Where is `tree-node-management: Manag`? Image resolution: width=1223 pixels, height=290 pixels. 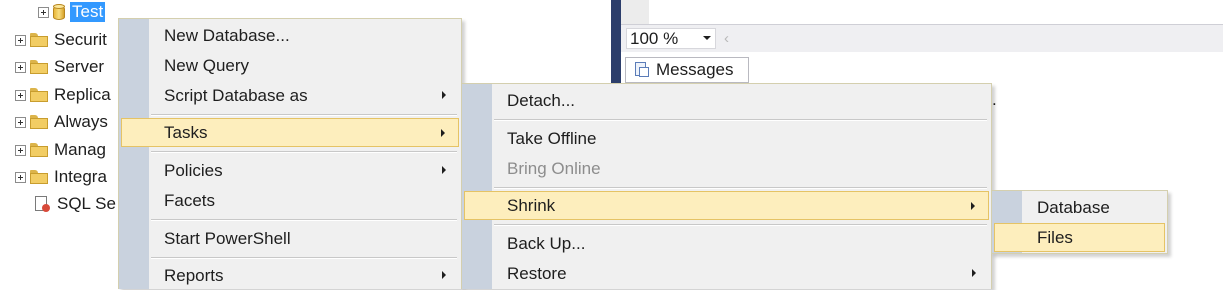
tree-node-management: Manag is located at coordinates (60, 150).